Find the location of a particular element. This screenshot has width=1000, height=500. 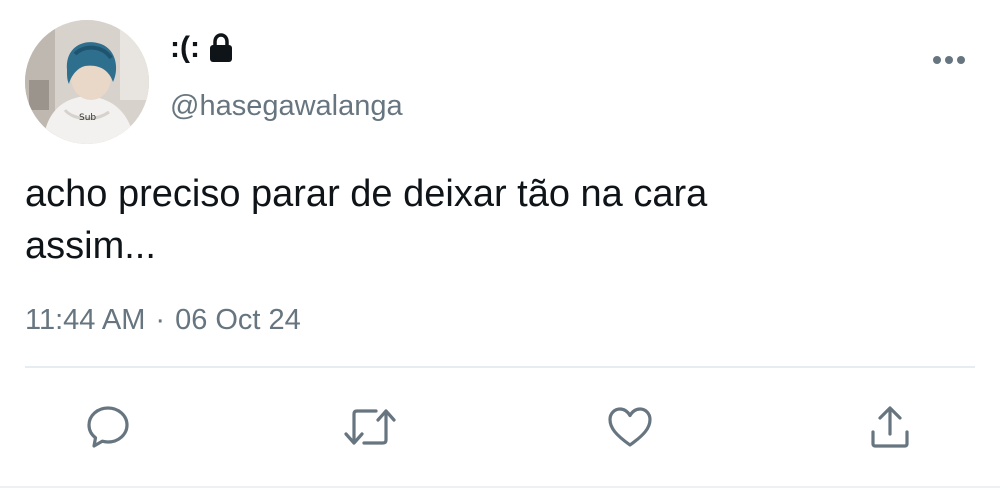

more-icon is located at coordinates (949, 60).